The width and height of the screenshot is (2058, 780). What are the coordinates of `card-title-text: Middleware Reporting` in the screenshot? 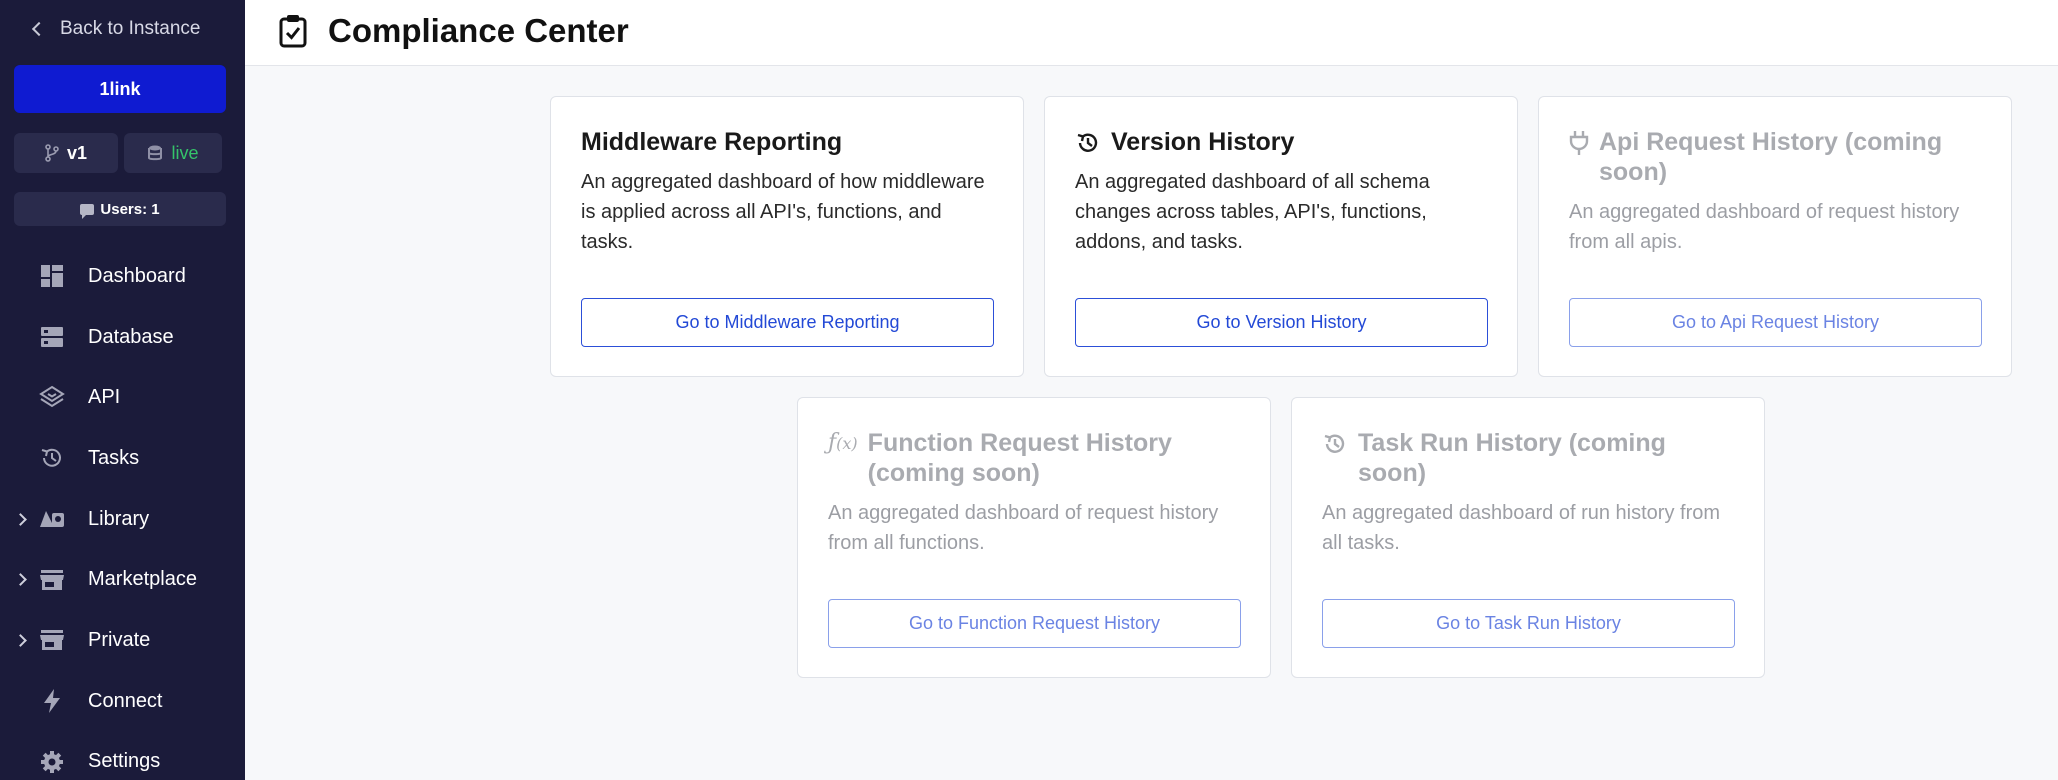 It's located at (712, 142).